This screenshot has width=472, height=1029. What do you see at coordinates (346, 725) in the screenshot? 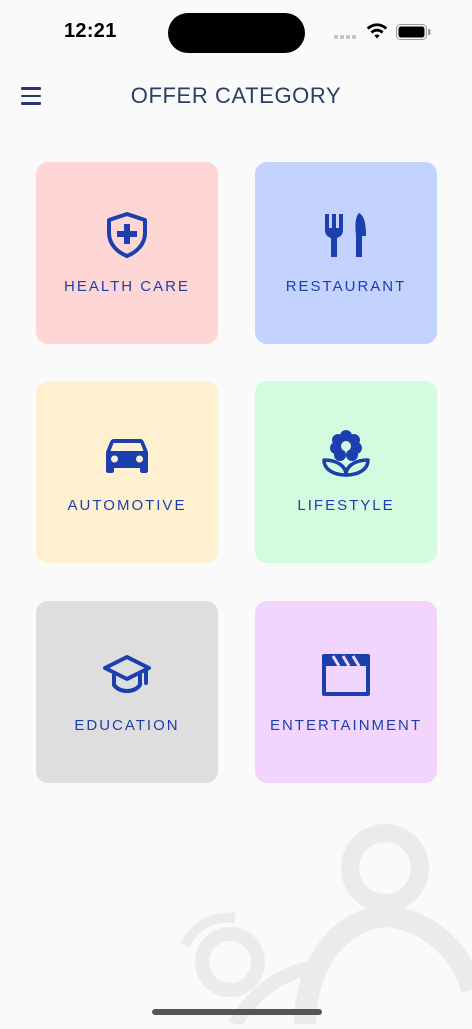
I see `category-label: ENTERTAINMENT` at bounding box center [346, 725].